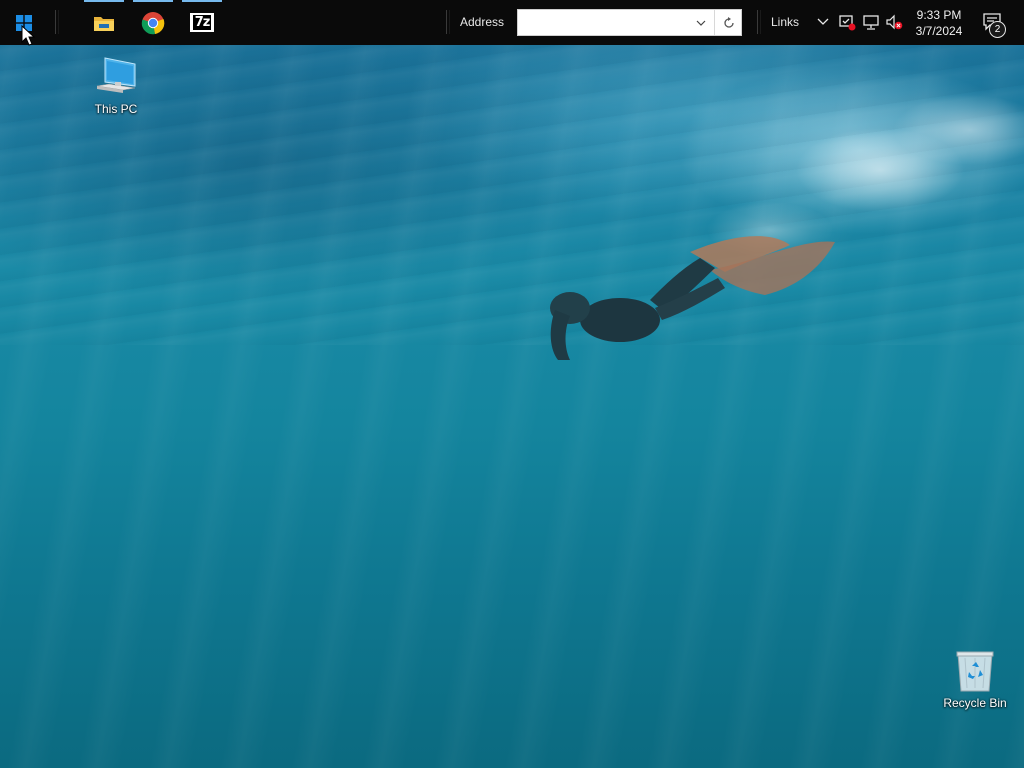  Describe the element at coordinates (975, 671) in the screenshot. I see `recycle-bin-icon` at that location.